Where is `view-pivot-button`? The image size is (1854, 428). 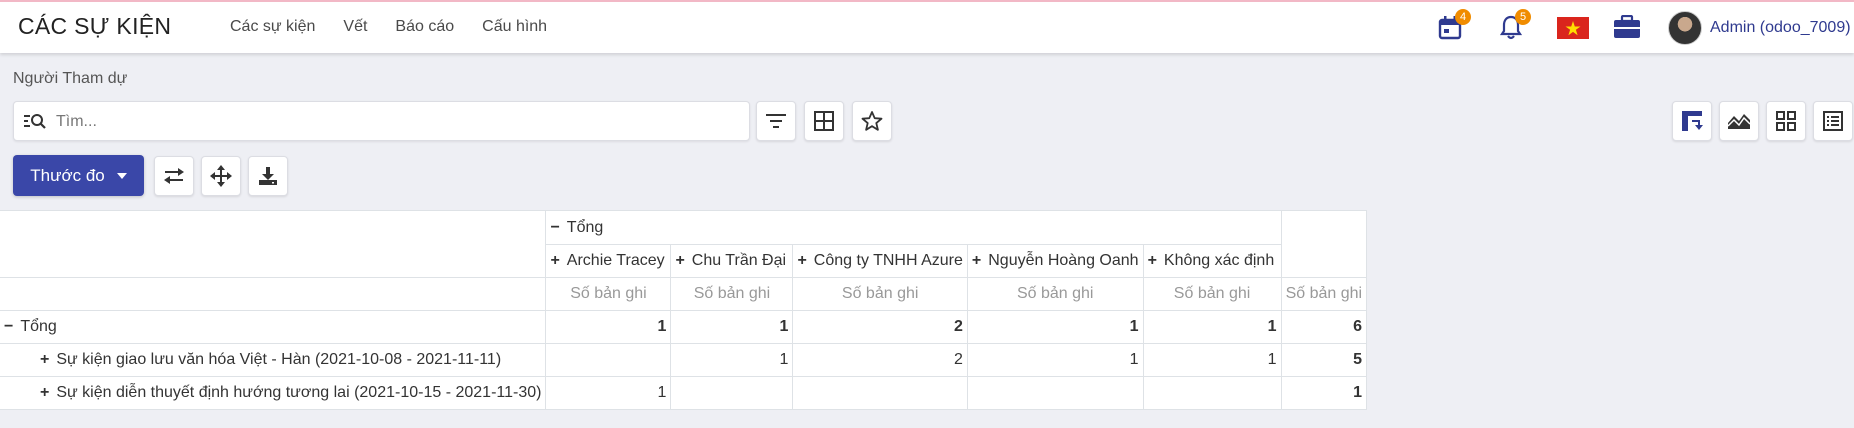 view-pivot-button is located at coordinates (1692, 121).